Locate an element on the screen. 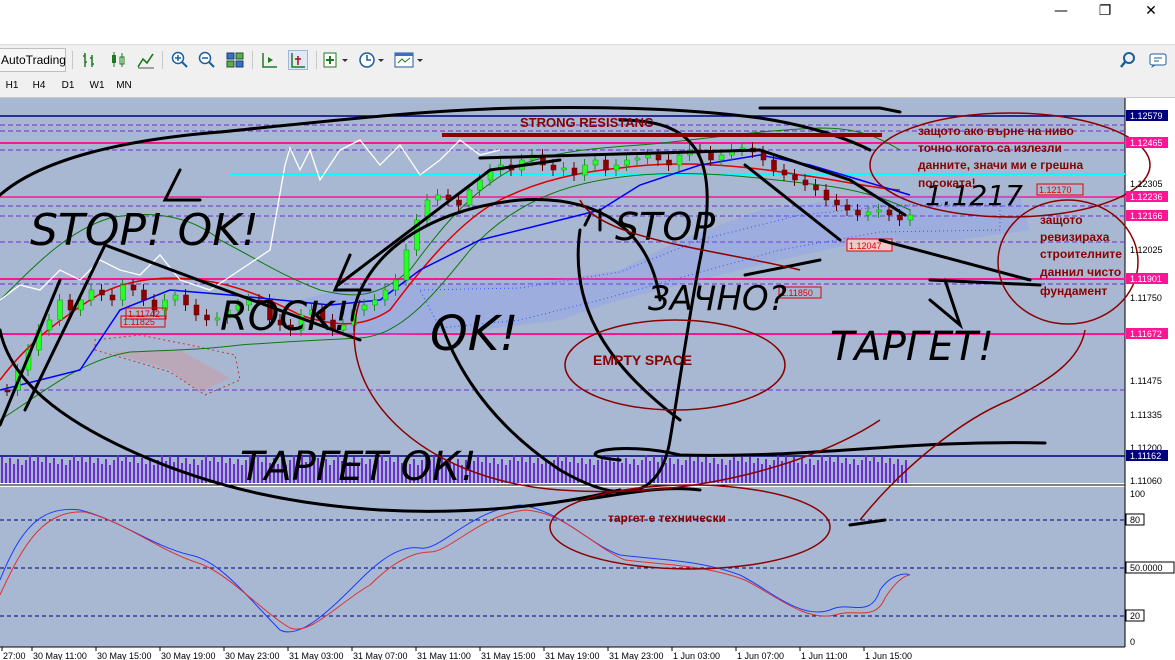  price-tick-label: 1.11750 is located at coordinates (1146, 298).